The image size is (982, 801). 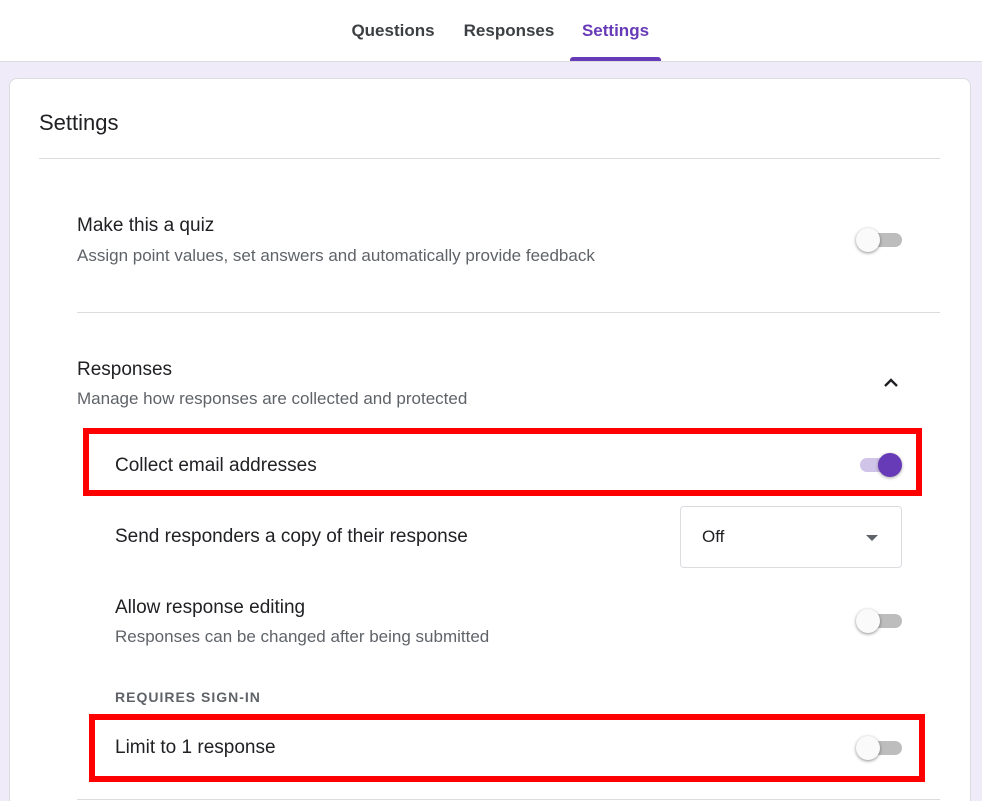 What do you see at coordinates (393, 31) in the screenshot?
I see `tab-questions: Questions` at bounding box center [393, 31].